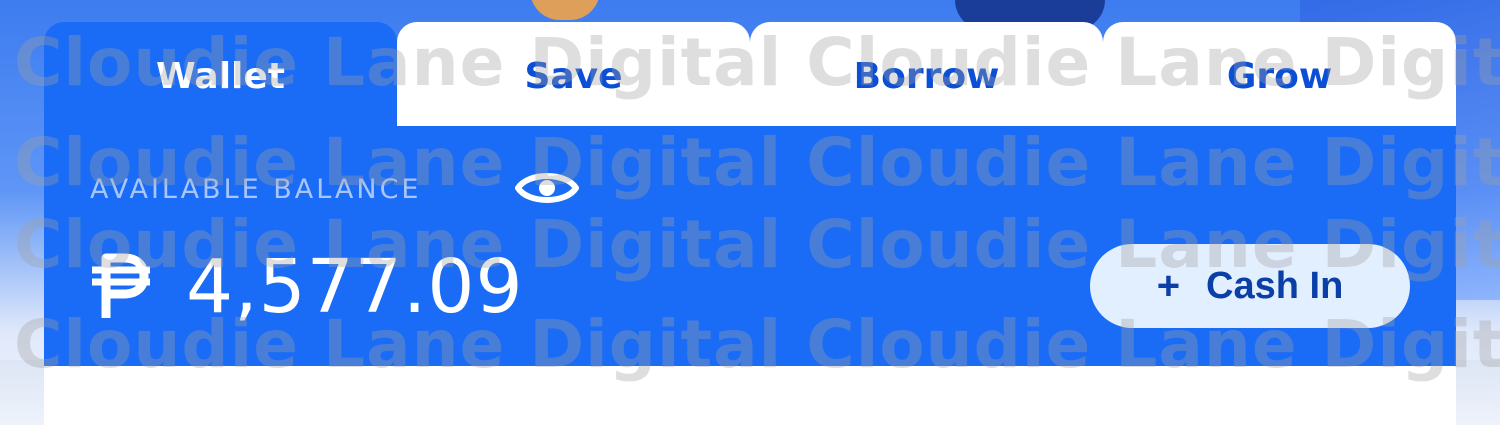  I want to click on tab-label: Grow, so click(1279, 76).